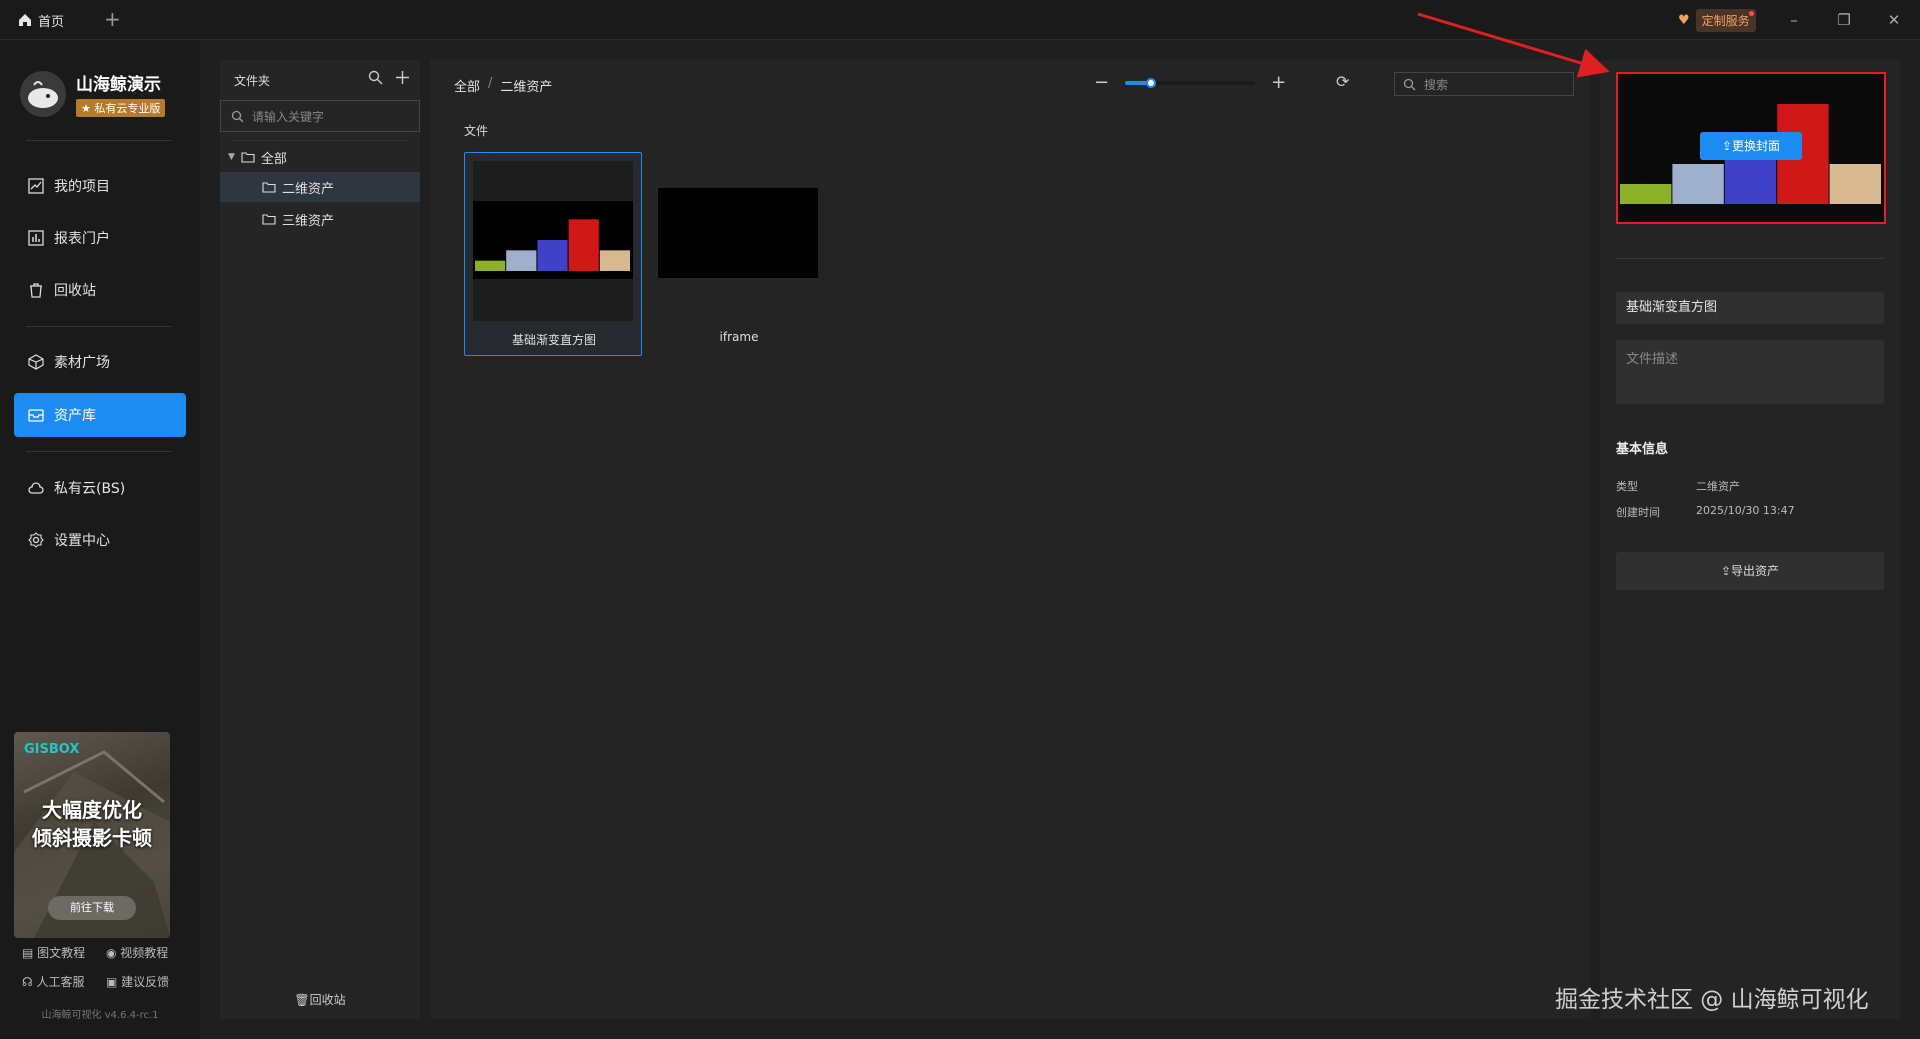  Describe the element at coordinates (1750, 372) in the screenshot. I see `asset-description-field: 文件描述` at that location.